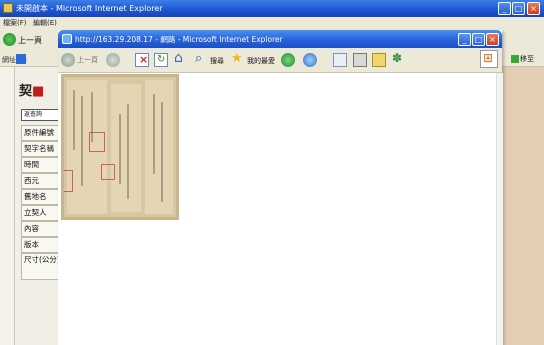  What do you see at coordinates (533, 8) in the screenshot?
I see `close-button: ×` at bounding box center [533, 8].